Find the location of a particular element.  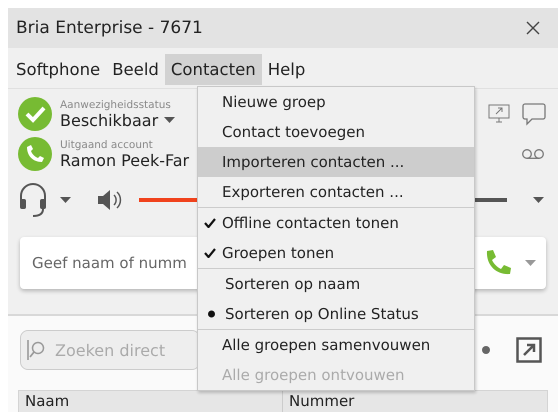

menu-option: Nieuwe groep is located at coordinates (336, 102).